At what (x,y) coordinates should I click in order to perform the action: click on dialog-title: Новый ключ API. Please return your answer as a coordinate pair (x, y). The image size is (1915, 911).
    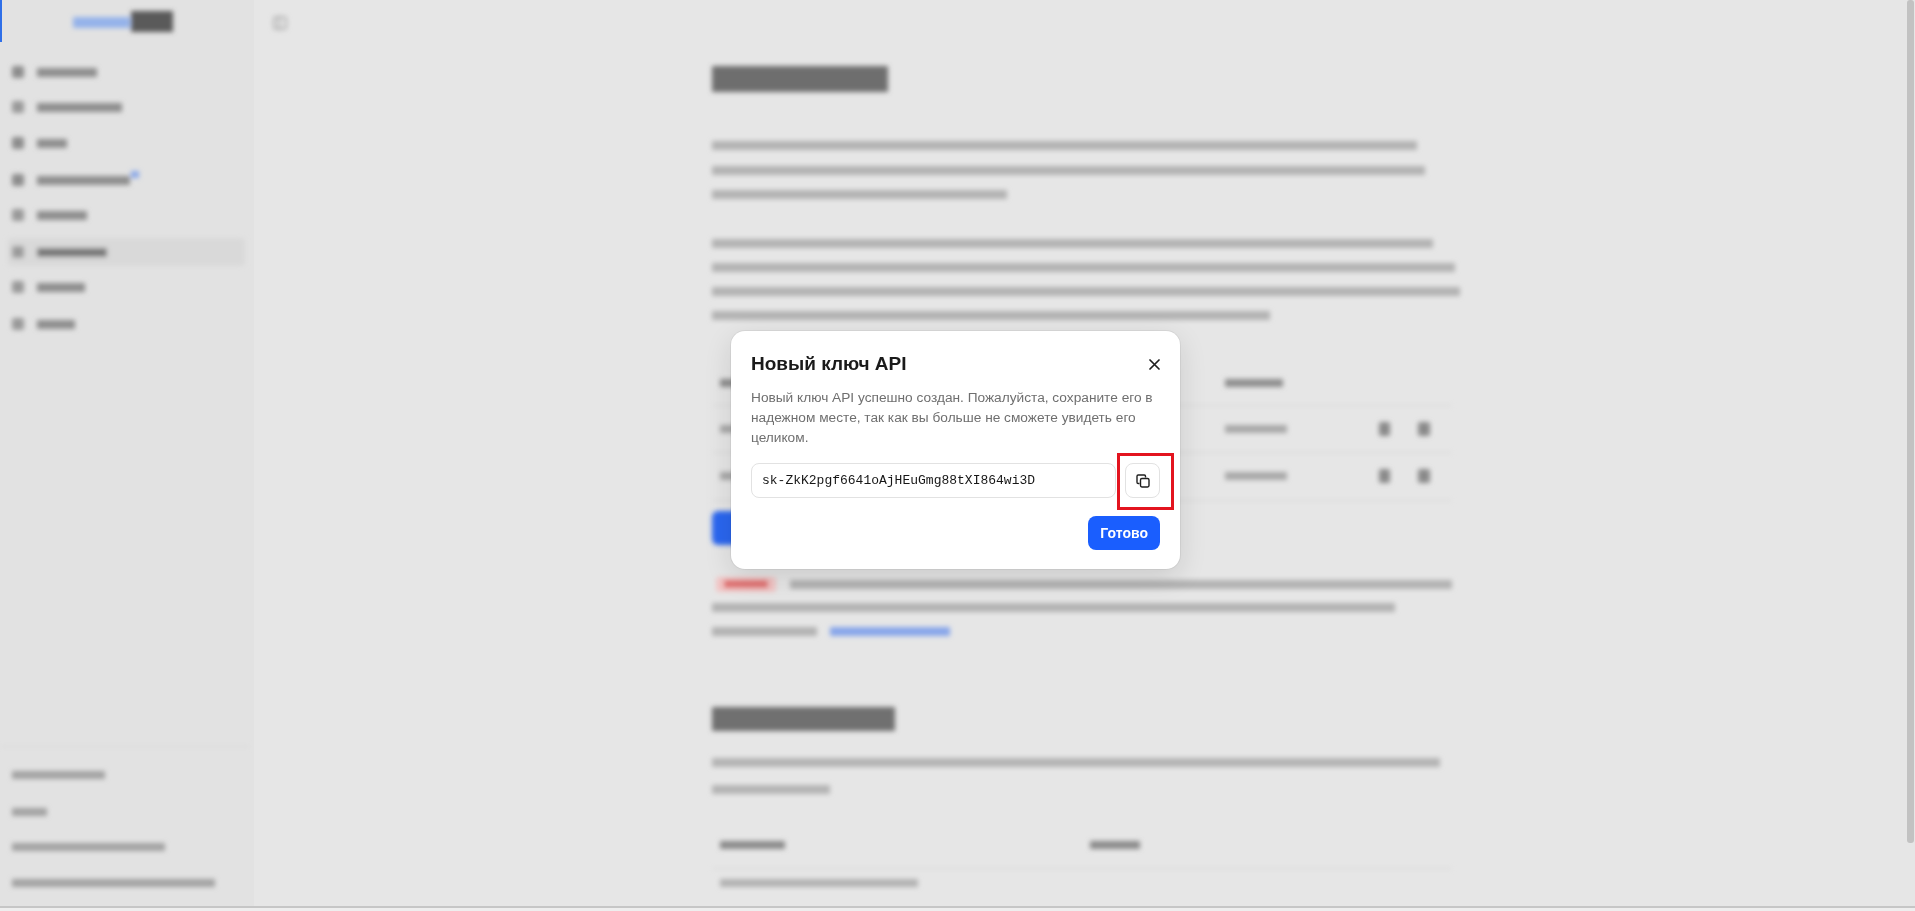
    Looking at the image, I should click on (829, 364).